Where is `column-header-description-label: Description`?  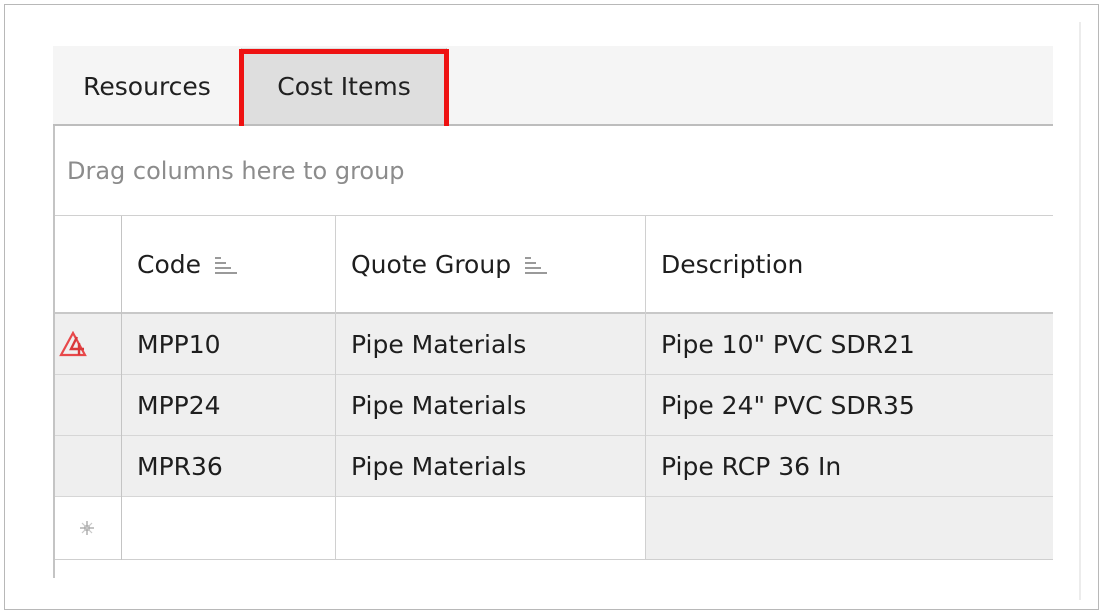 column-header-description-label: Description is located at coordinates (732, 264).